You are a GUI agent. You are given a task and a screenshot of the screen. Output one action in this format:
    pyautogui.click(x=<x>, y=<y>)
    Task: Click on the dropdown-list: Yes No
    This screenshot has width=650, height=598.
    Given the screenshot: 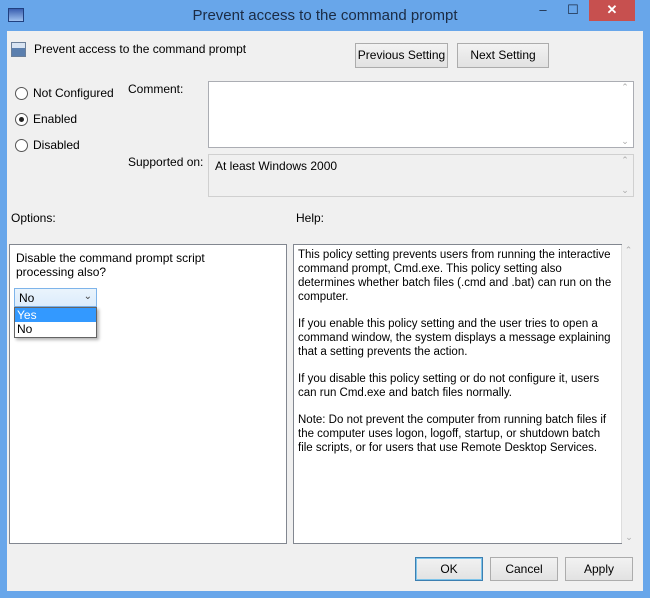 What is the action you would take?
    pyautogui.click(x=55, y=322)
    